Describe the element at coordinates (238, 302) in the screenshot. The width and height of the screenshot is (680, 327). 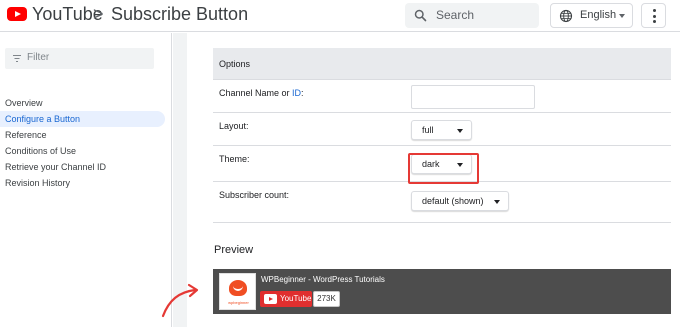
I see `avatar-text: wpbeginner` at that location.